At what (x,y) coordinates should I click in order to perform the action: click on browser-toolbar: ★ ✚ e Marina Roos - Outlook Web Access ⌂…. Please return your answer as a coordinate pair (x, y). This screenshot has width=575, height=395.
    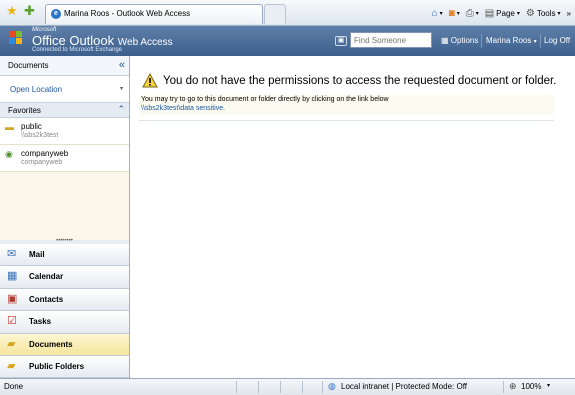
    Looking at the image, I should click on (287, 13).